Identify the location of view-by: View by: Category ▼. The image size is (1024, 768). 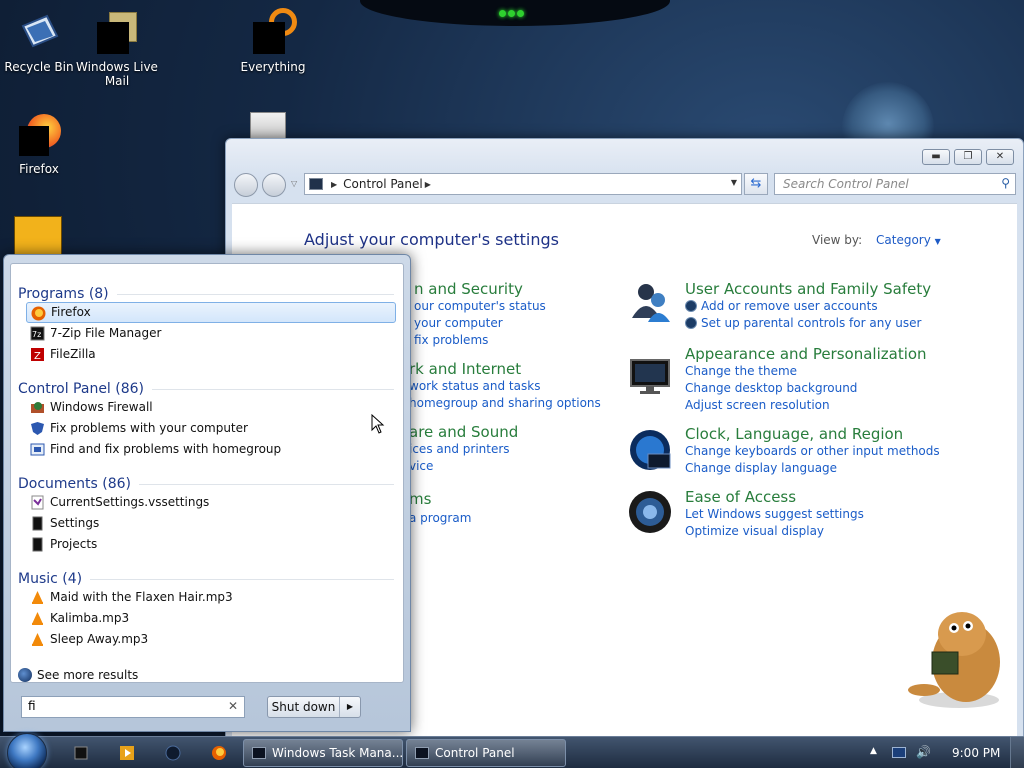
(876, 240).